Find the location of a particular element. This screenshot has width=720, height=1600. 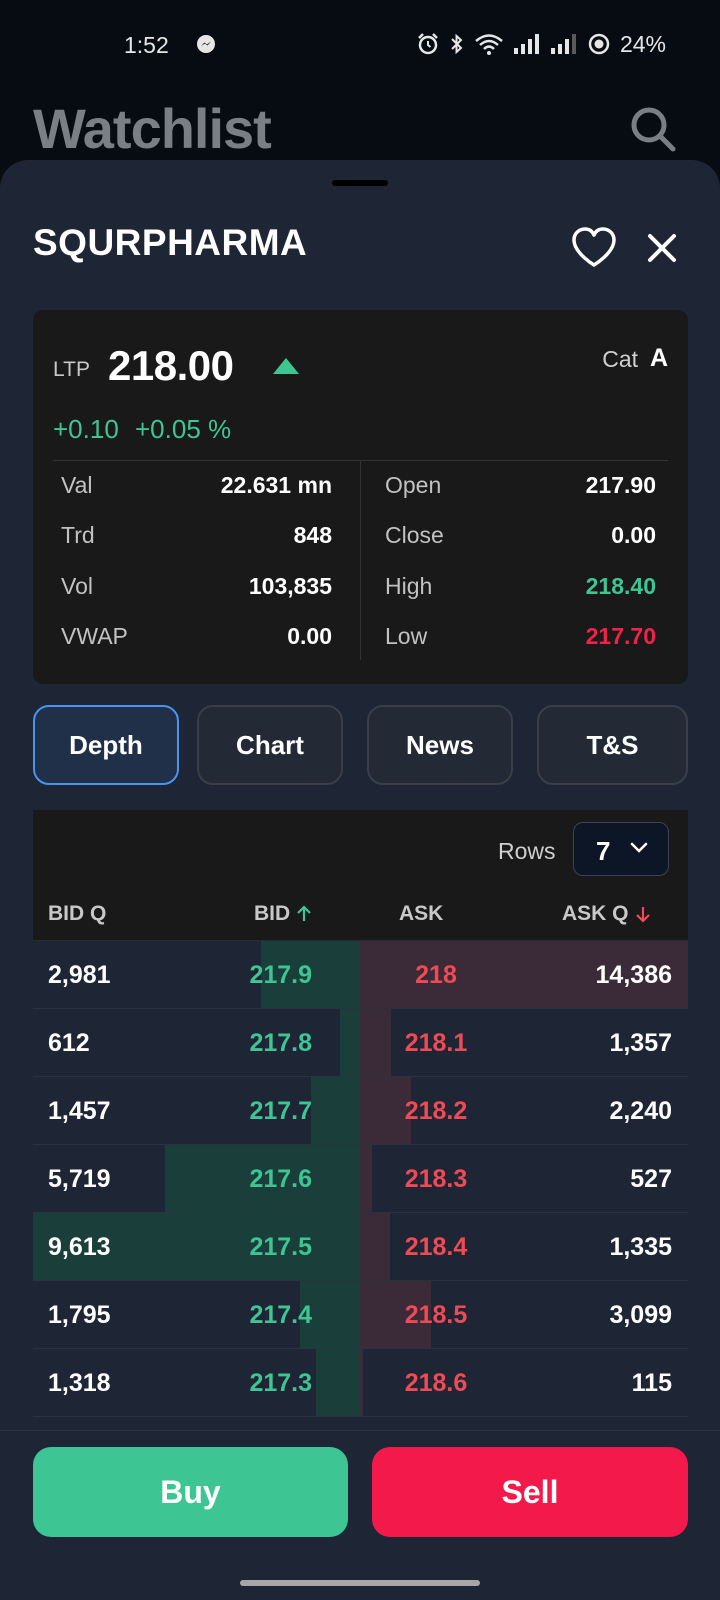

ltp-label: LTP is located at coordinates (71, 369).